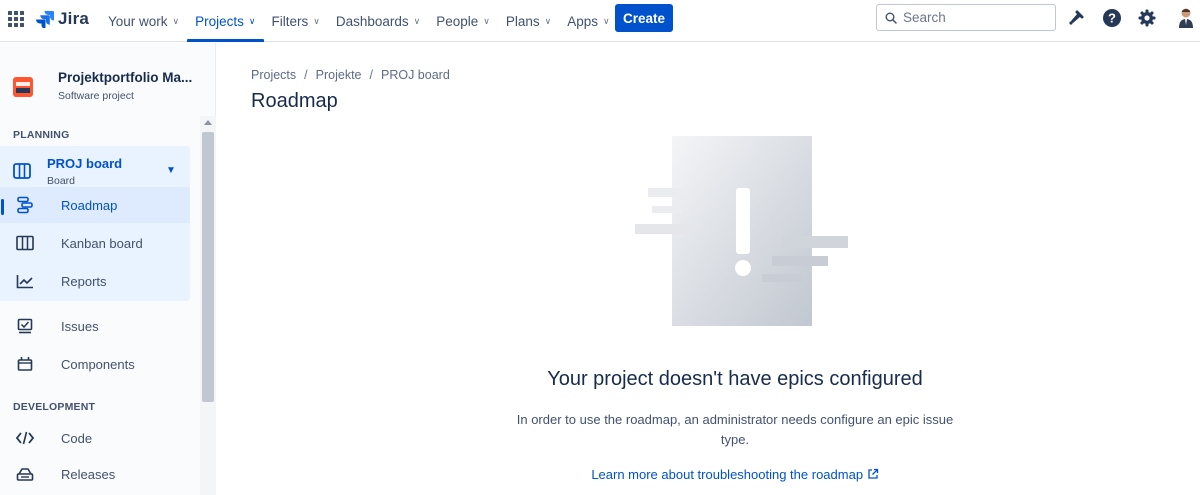 The width and height of the screenshot is (1200, 495). What do you see at coordinates (84, 281) in the screenshot?
I see `sidebar-item-label: Reports` at bounding box center [84, 281].